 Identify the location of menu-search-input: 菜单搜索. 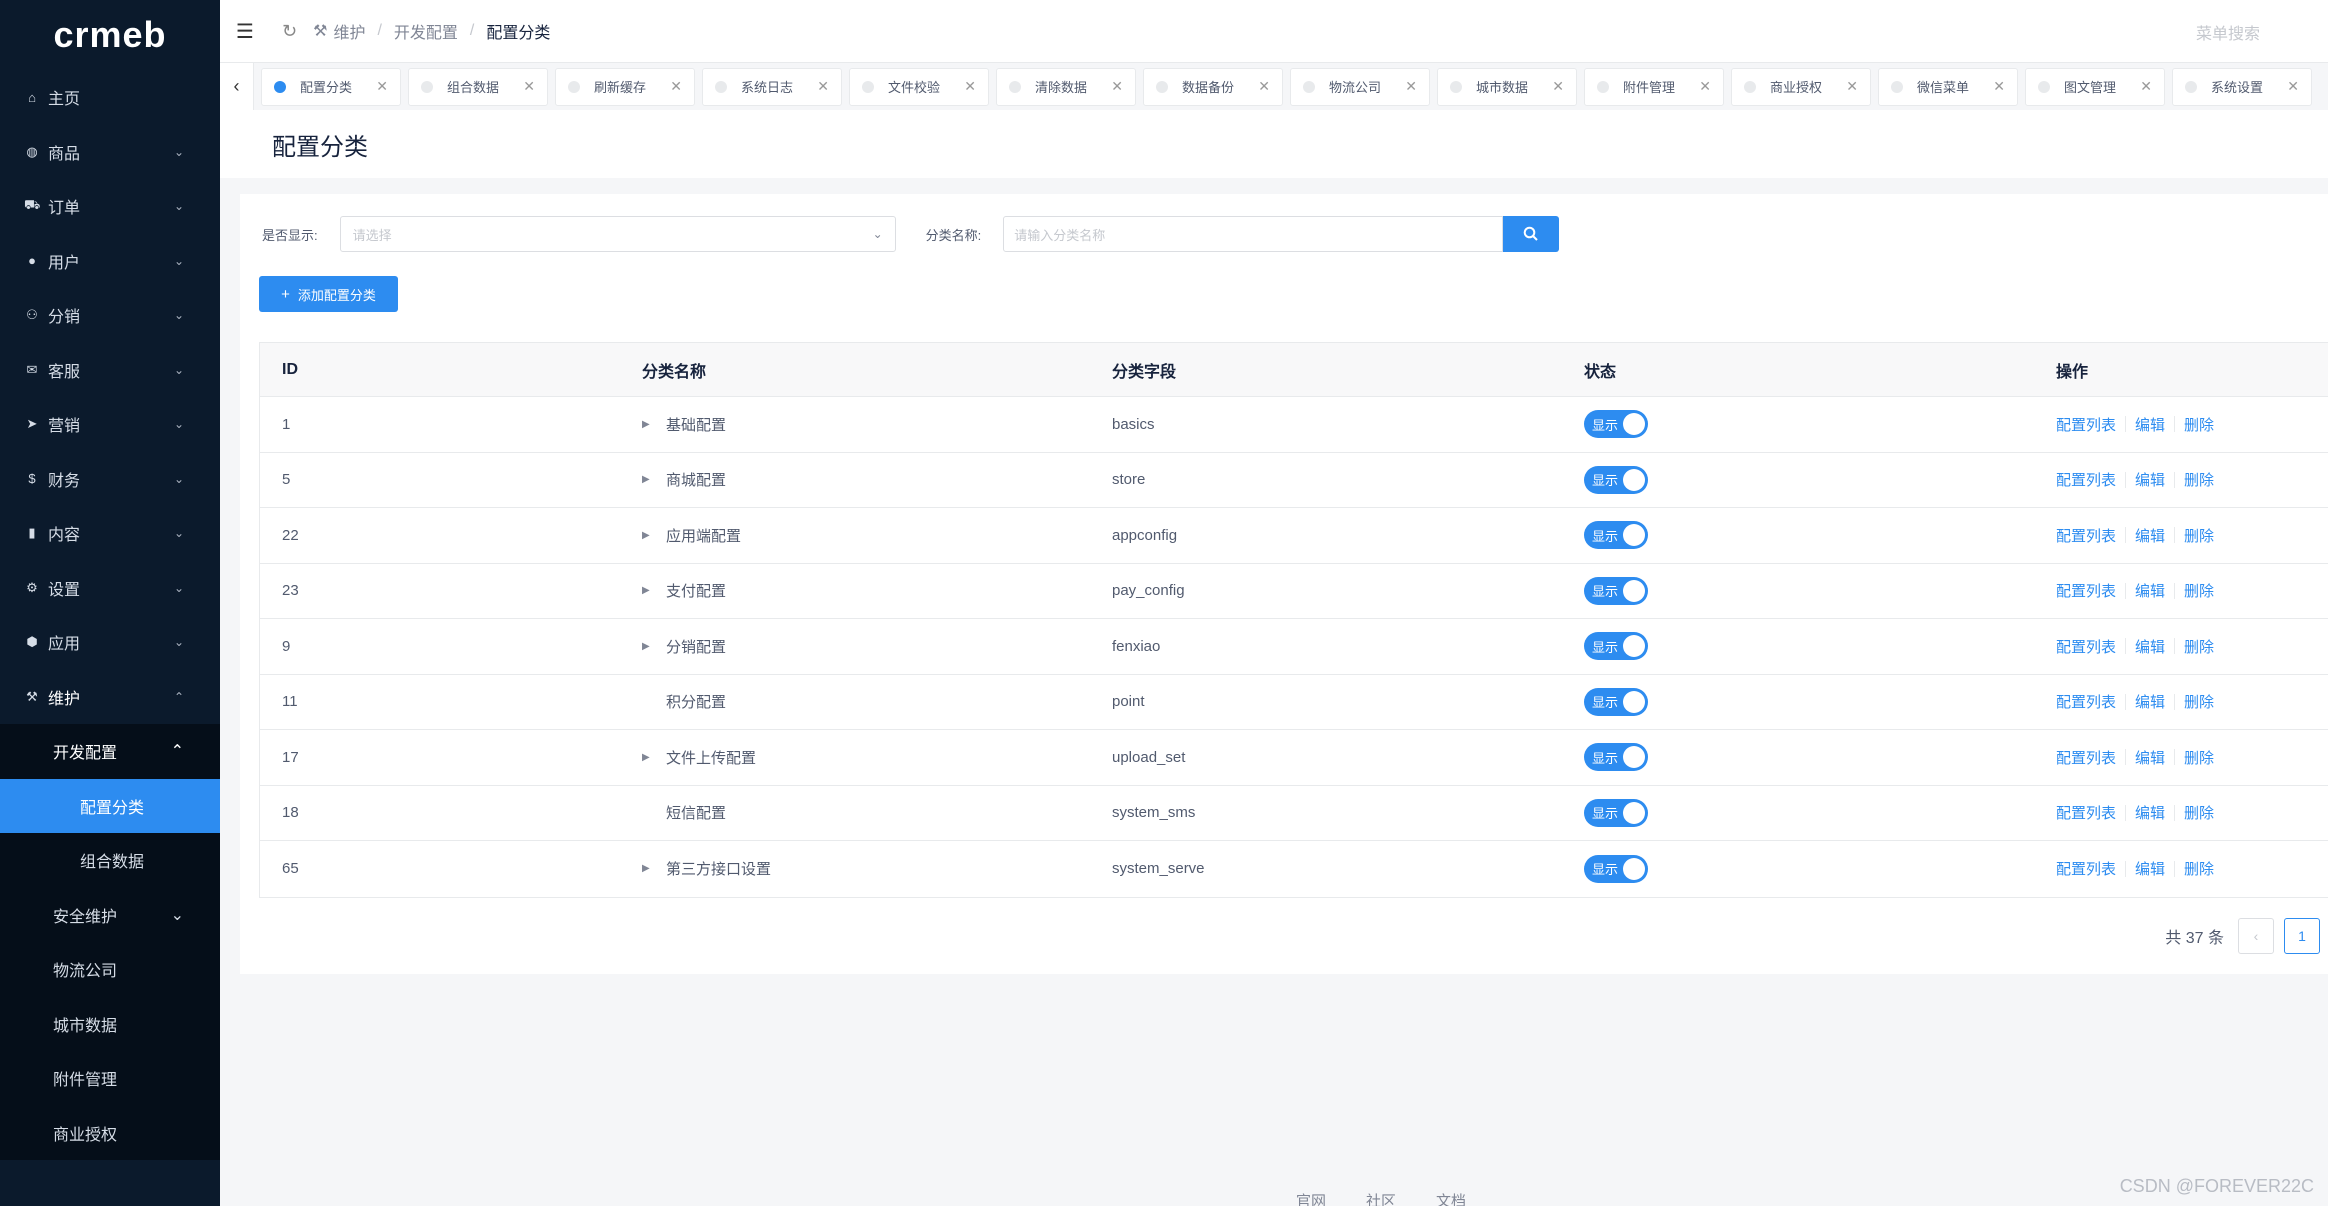
(2228, 32).